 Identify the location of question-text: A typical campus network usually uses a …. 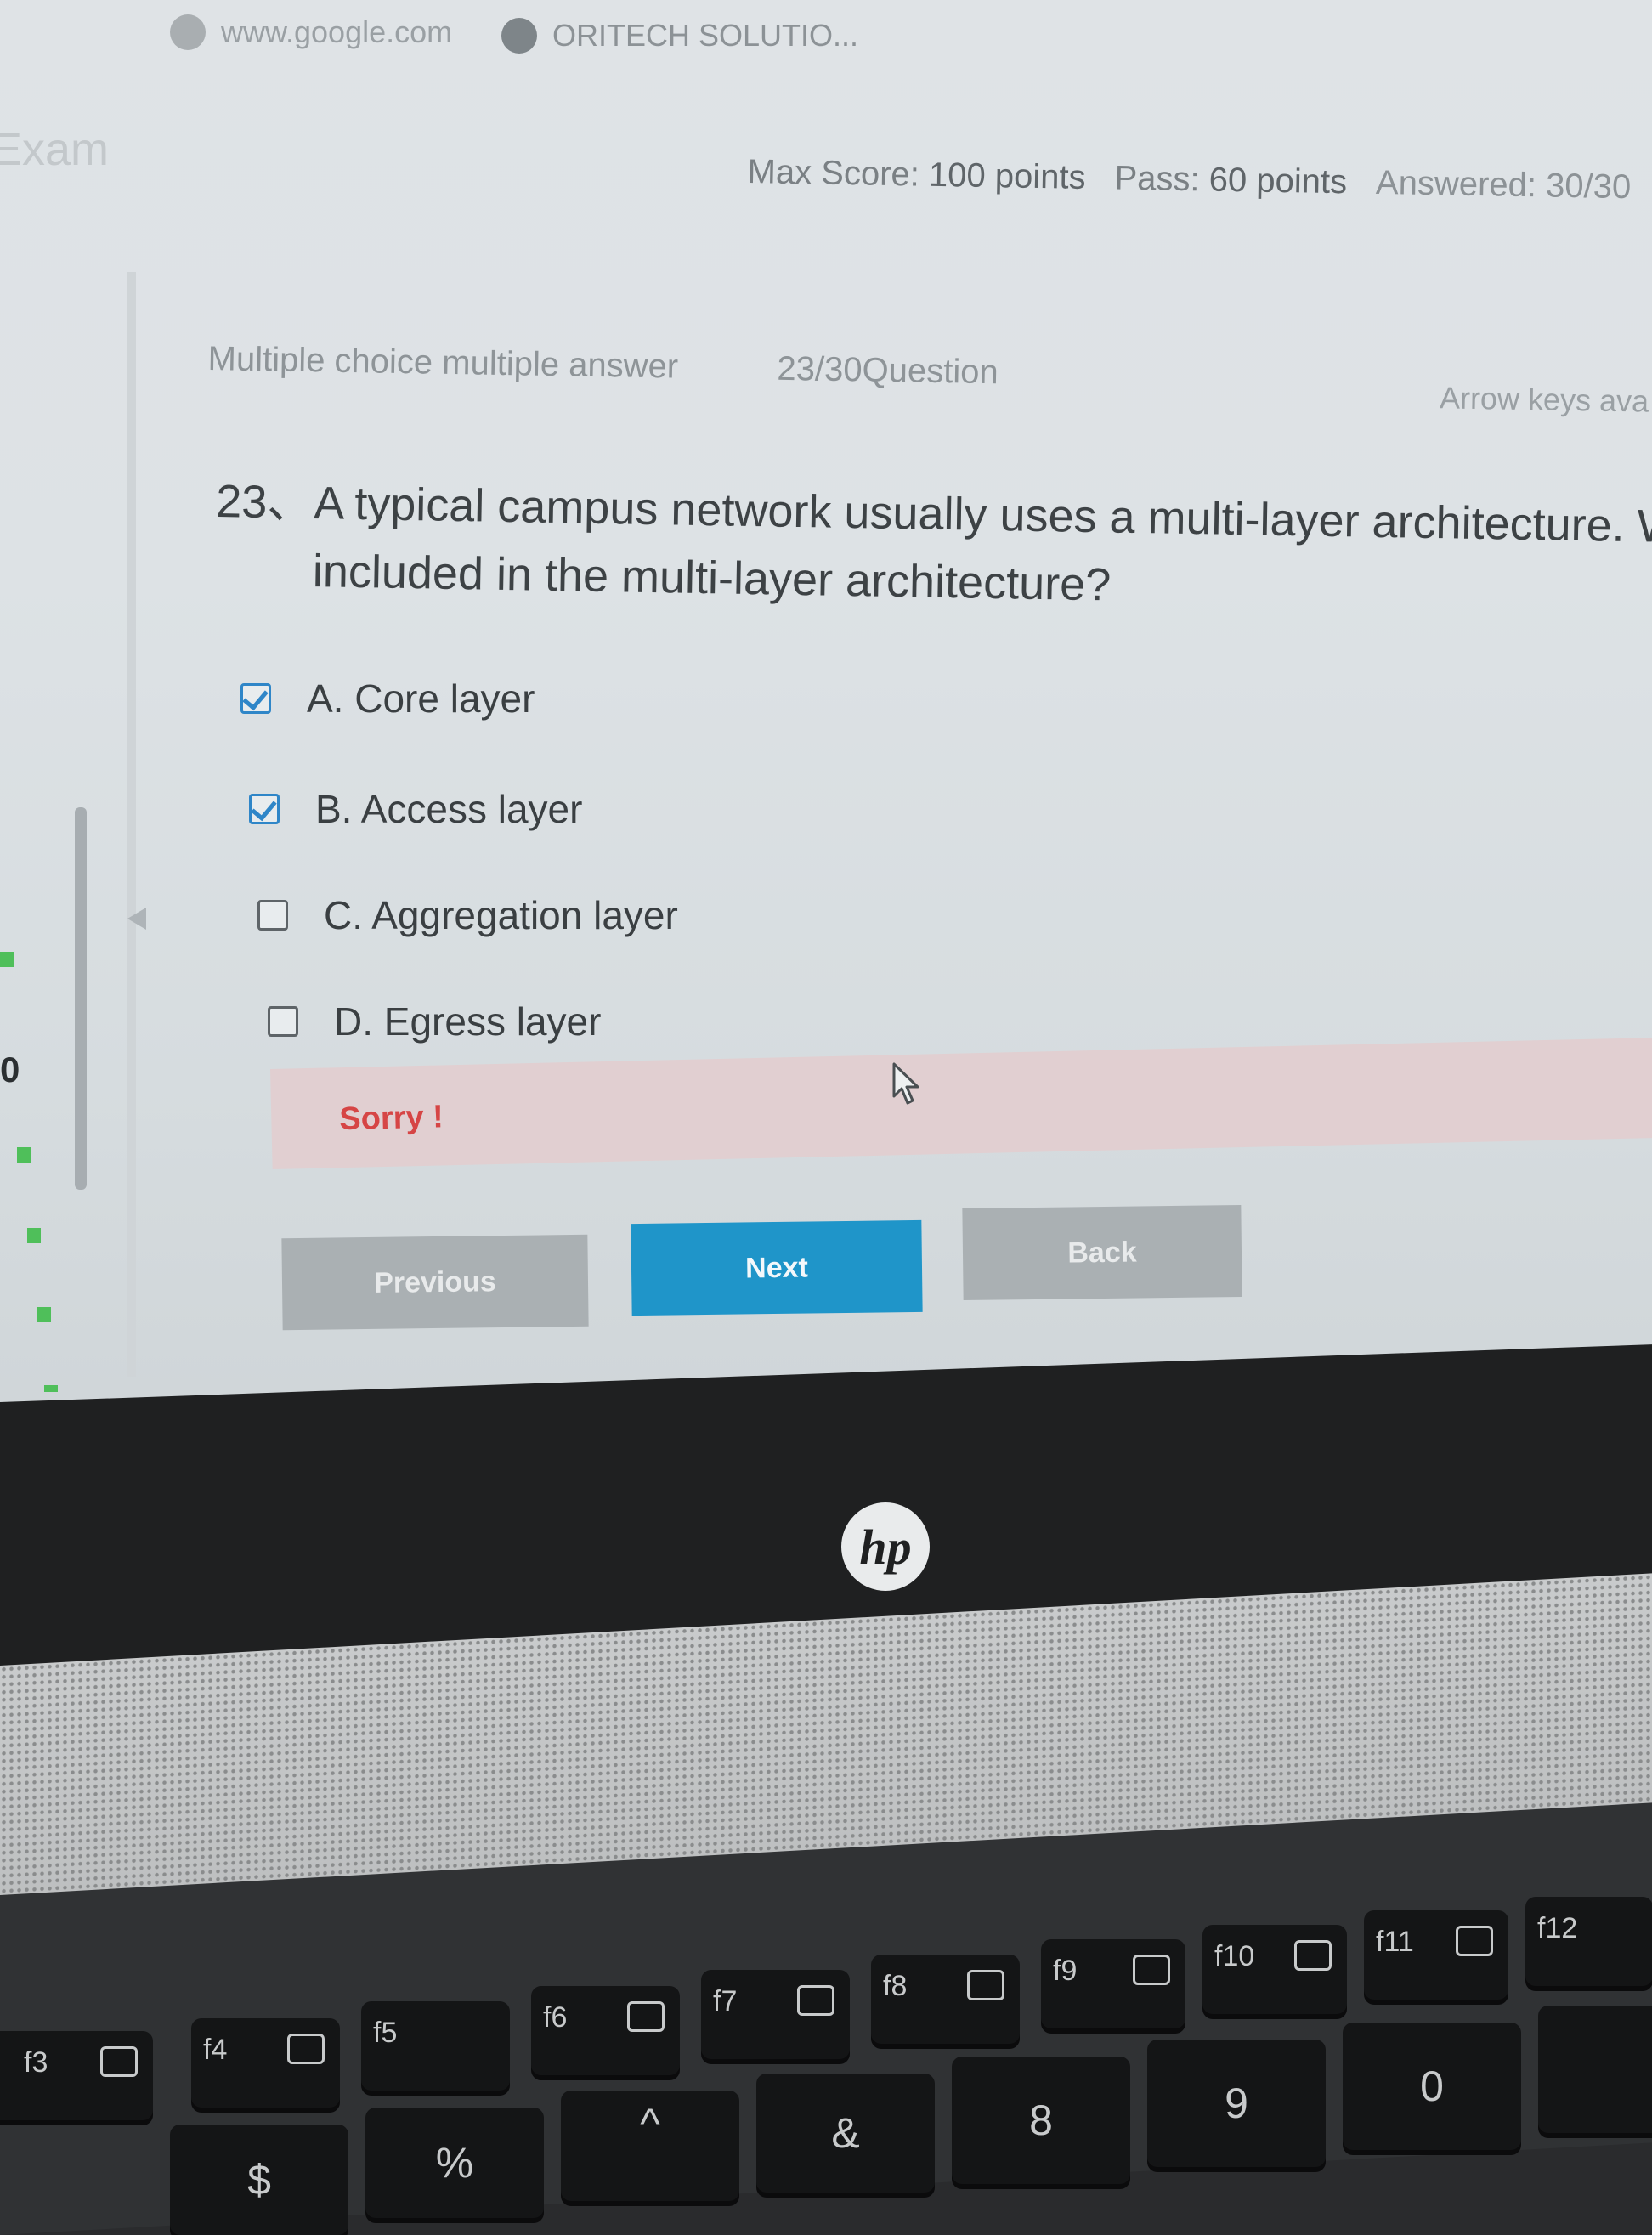
(982, 544).